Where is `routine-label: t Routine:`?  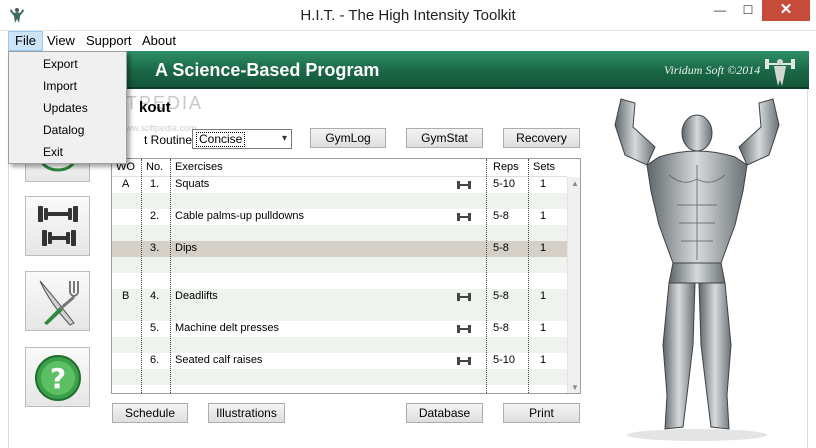
routine-label: t Routine: is located at coordinates (170, 140).